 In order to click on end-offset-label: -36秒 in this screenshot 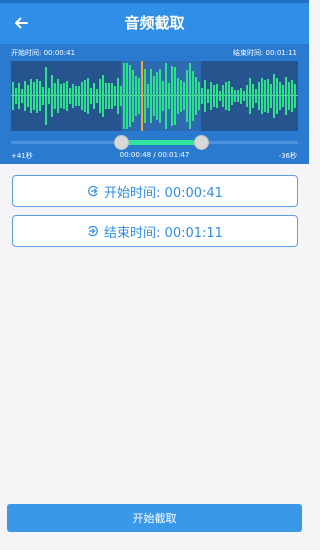, I will do `click(287, 156)`.